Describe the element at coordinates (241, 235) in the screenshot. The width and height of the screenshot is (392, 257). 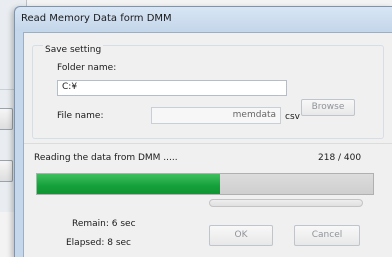
I see `ok-button: OK` at that location.